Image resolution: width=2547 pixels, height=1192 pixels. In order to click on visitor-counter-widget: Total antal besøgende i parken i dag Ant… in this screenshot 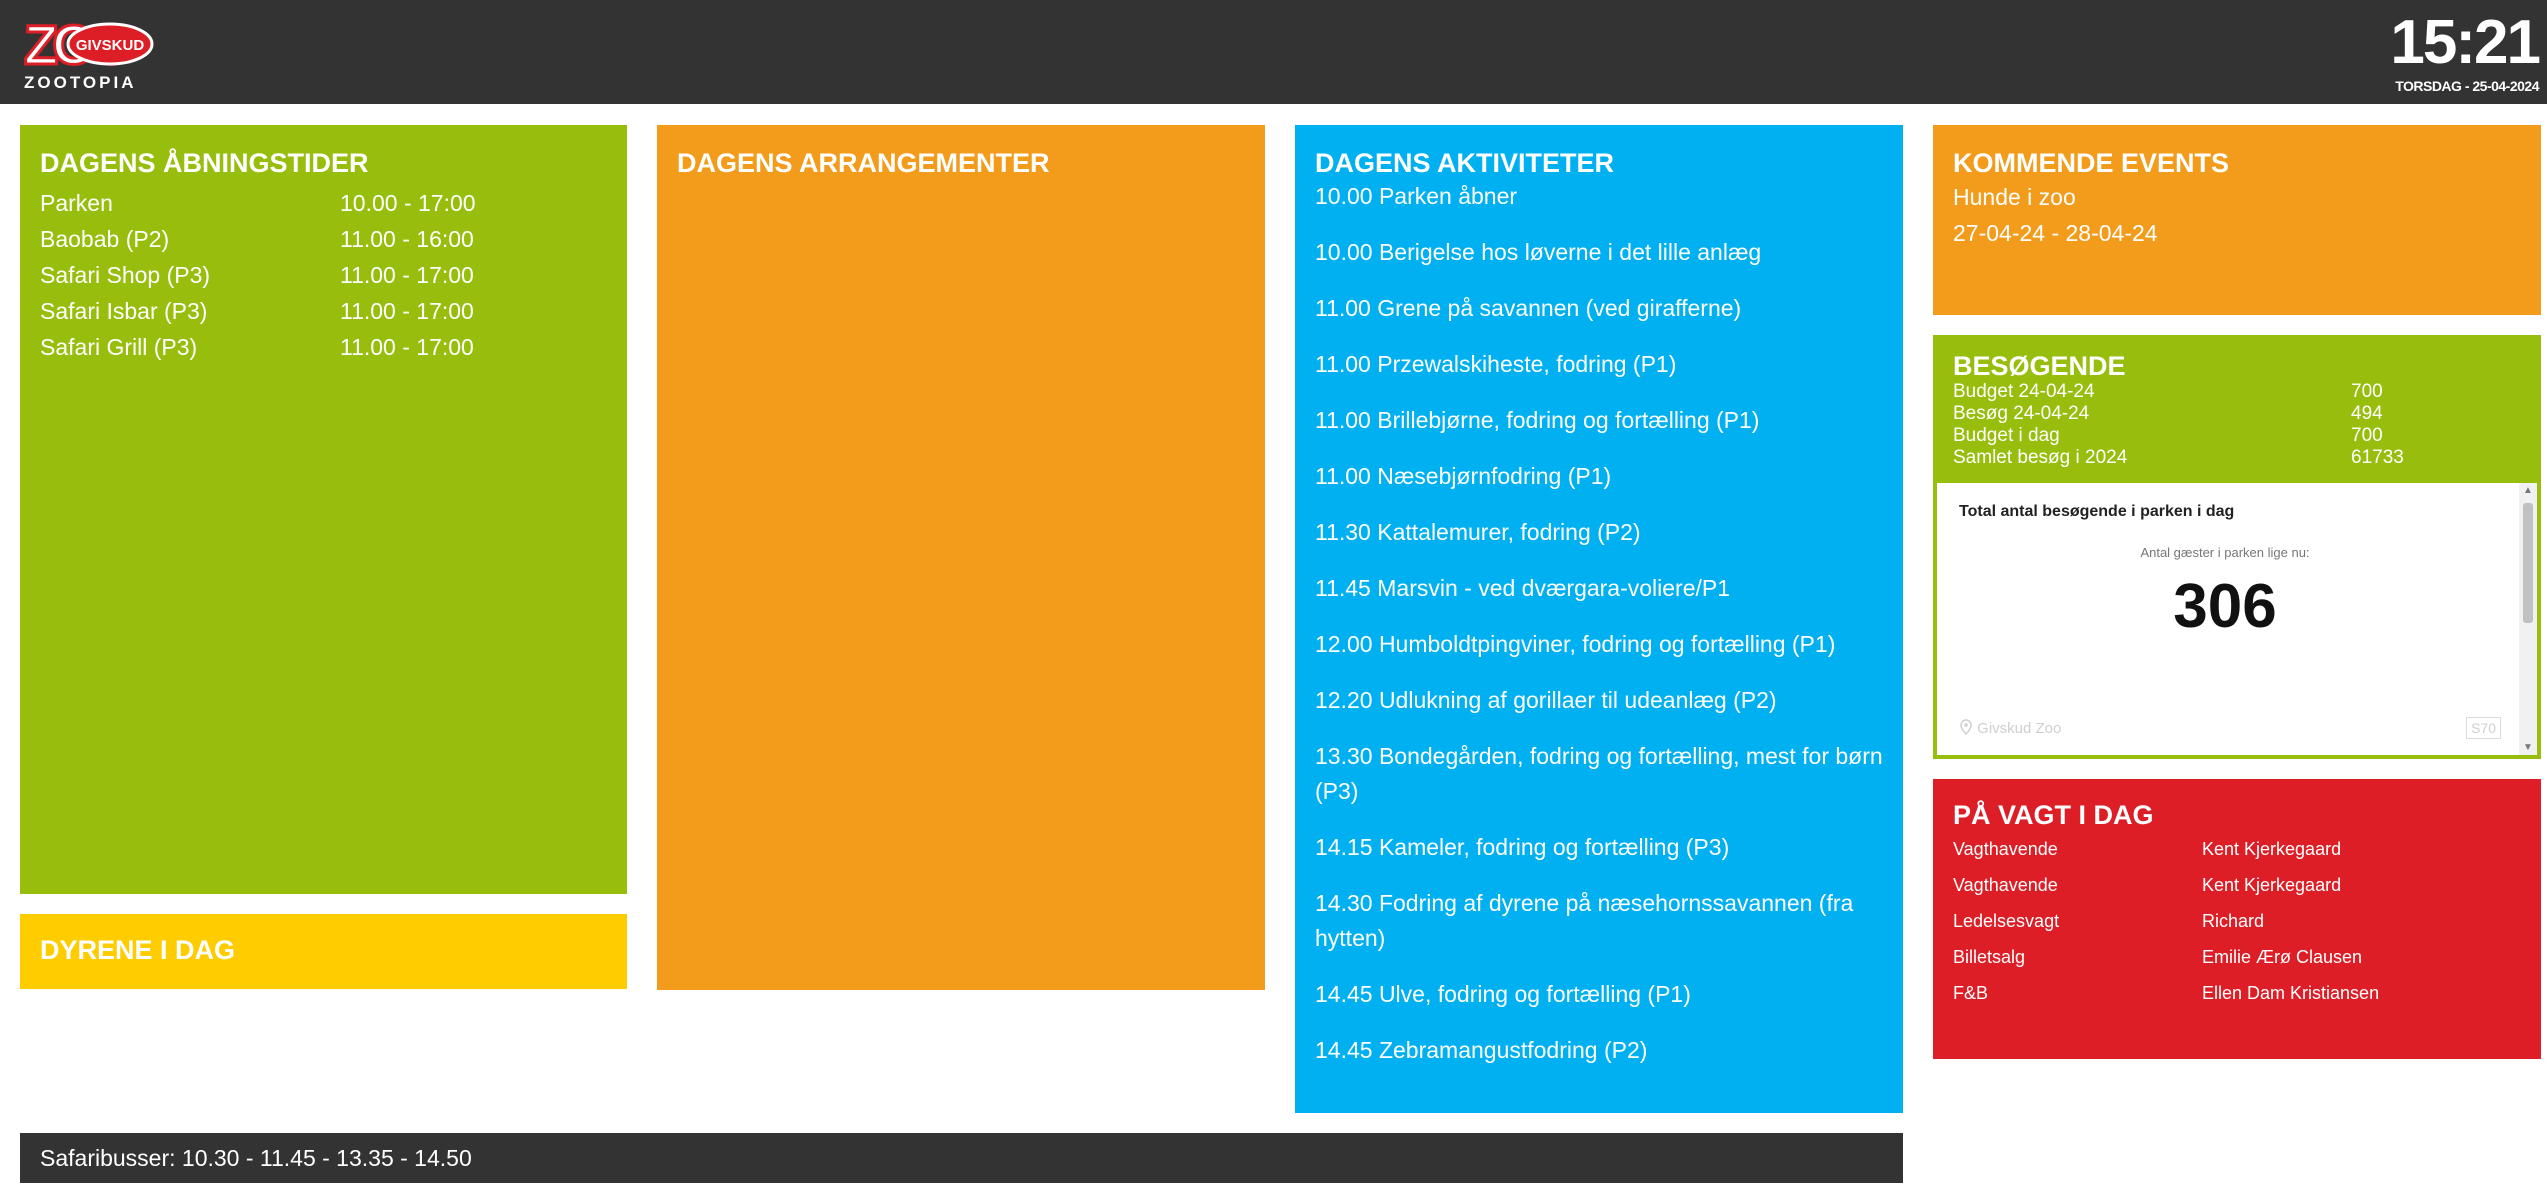, I will do `click(2237, 619)`.